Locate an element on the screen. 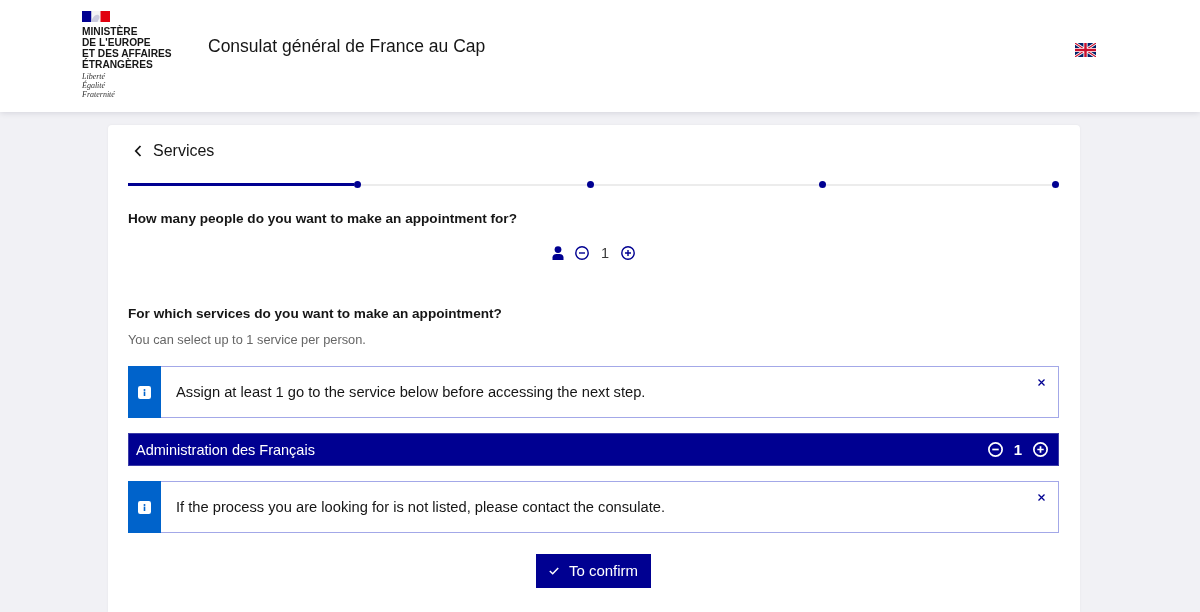  ministry-name: MINISTÈRE DE L'EUROPE ET DES AFFAIRES ÉTRANGÈRES is located at coordinates (127, 48).